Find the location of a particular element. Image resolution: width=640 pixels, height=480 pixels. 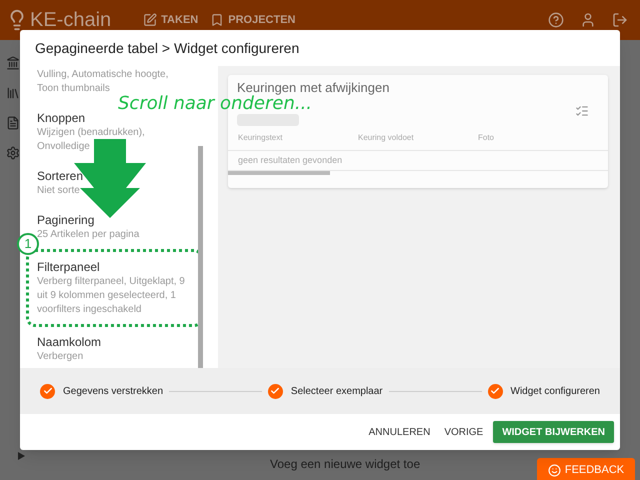

highlighted-setting-item: Filterpaneel Verberg filterpaneel, Uitgeklapt, 9 uit 9 kolommen geselecteerd, 1 voorfilters ingeschakeld is located at coordinates (114, 288).